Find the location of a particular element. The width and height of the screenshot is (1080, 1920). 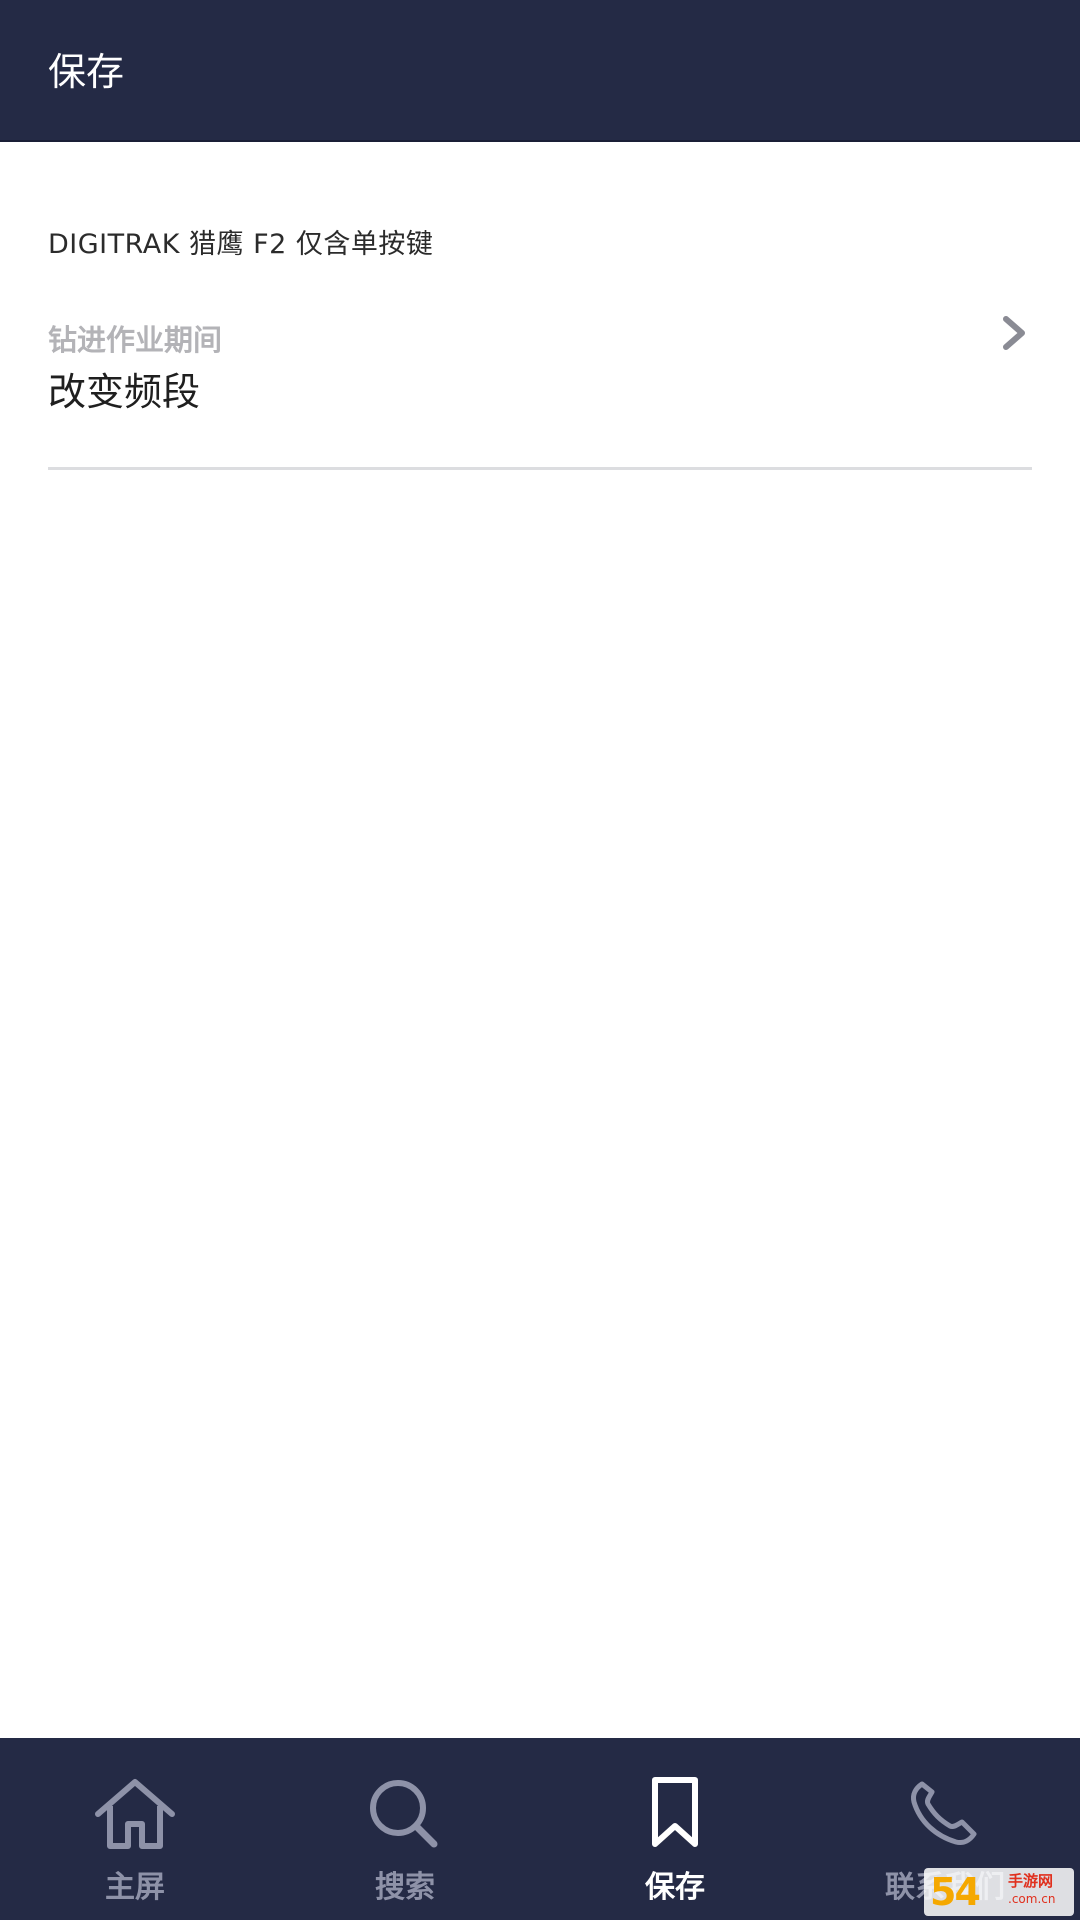

app-bar: 保存 is located at coordinates (540, 71).